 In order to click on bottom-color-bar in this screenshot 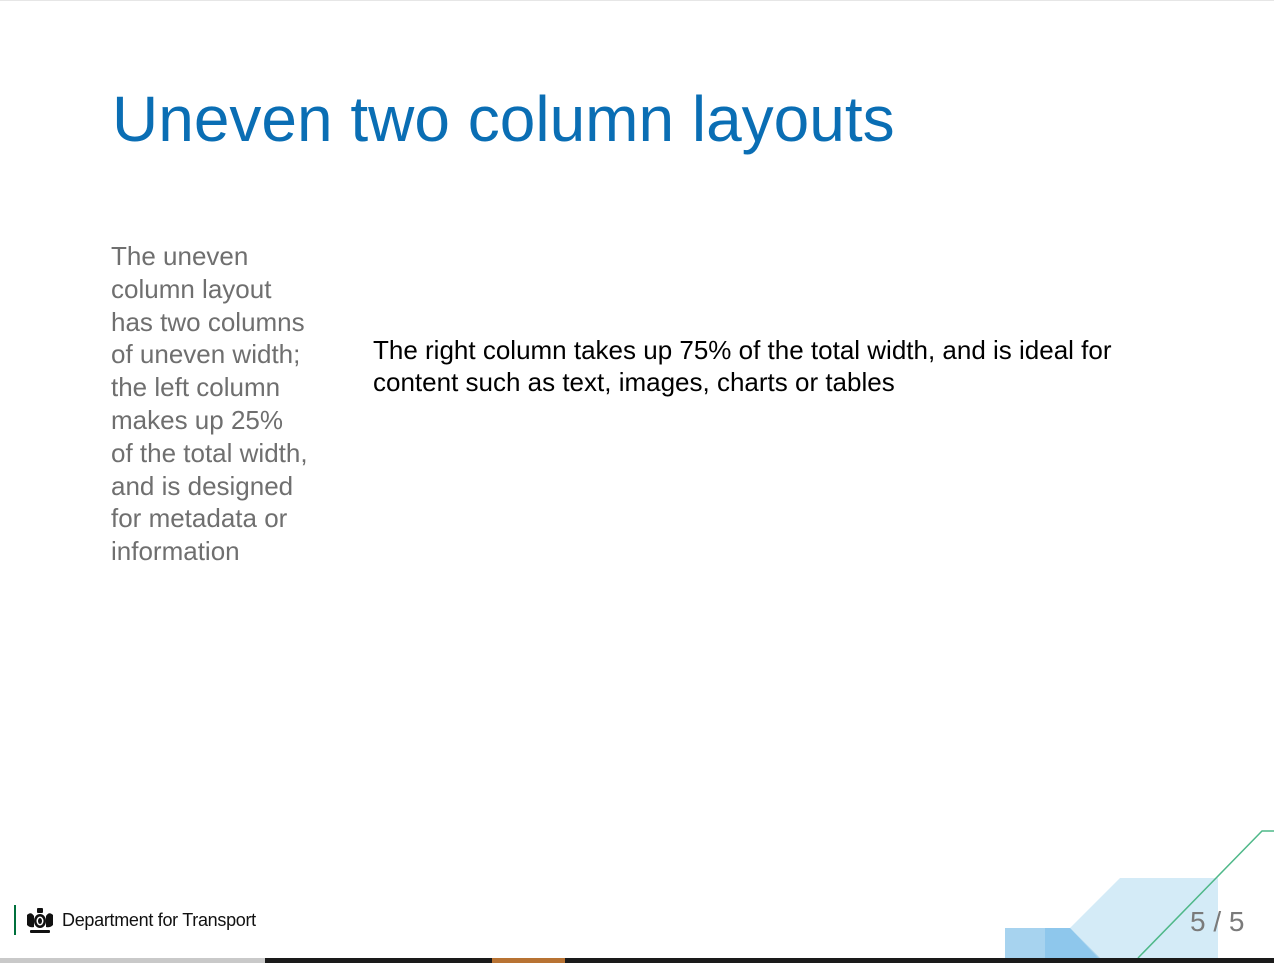, I will do `click(637, 960)`.